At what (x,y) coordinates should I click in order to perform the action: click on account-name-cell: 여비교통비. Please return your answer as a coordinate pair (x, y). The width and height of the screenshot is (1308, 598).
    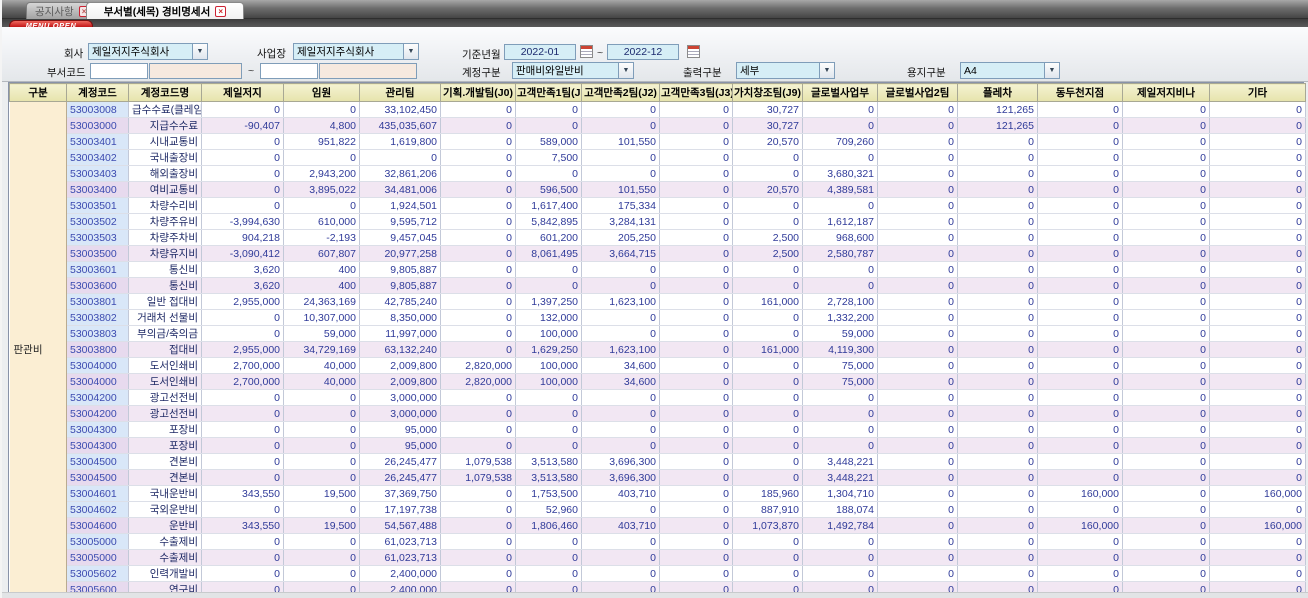
    Looking at the image, I should click on (165, 189).